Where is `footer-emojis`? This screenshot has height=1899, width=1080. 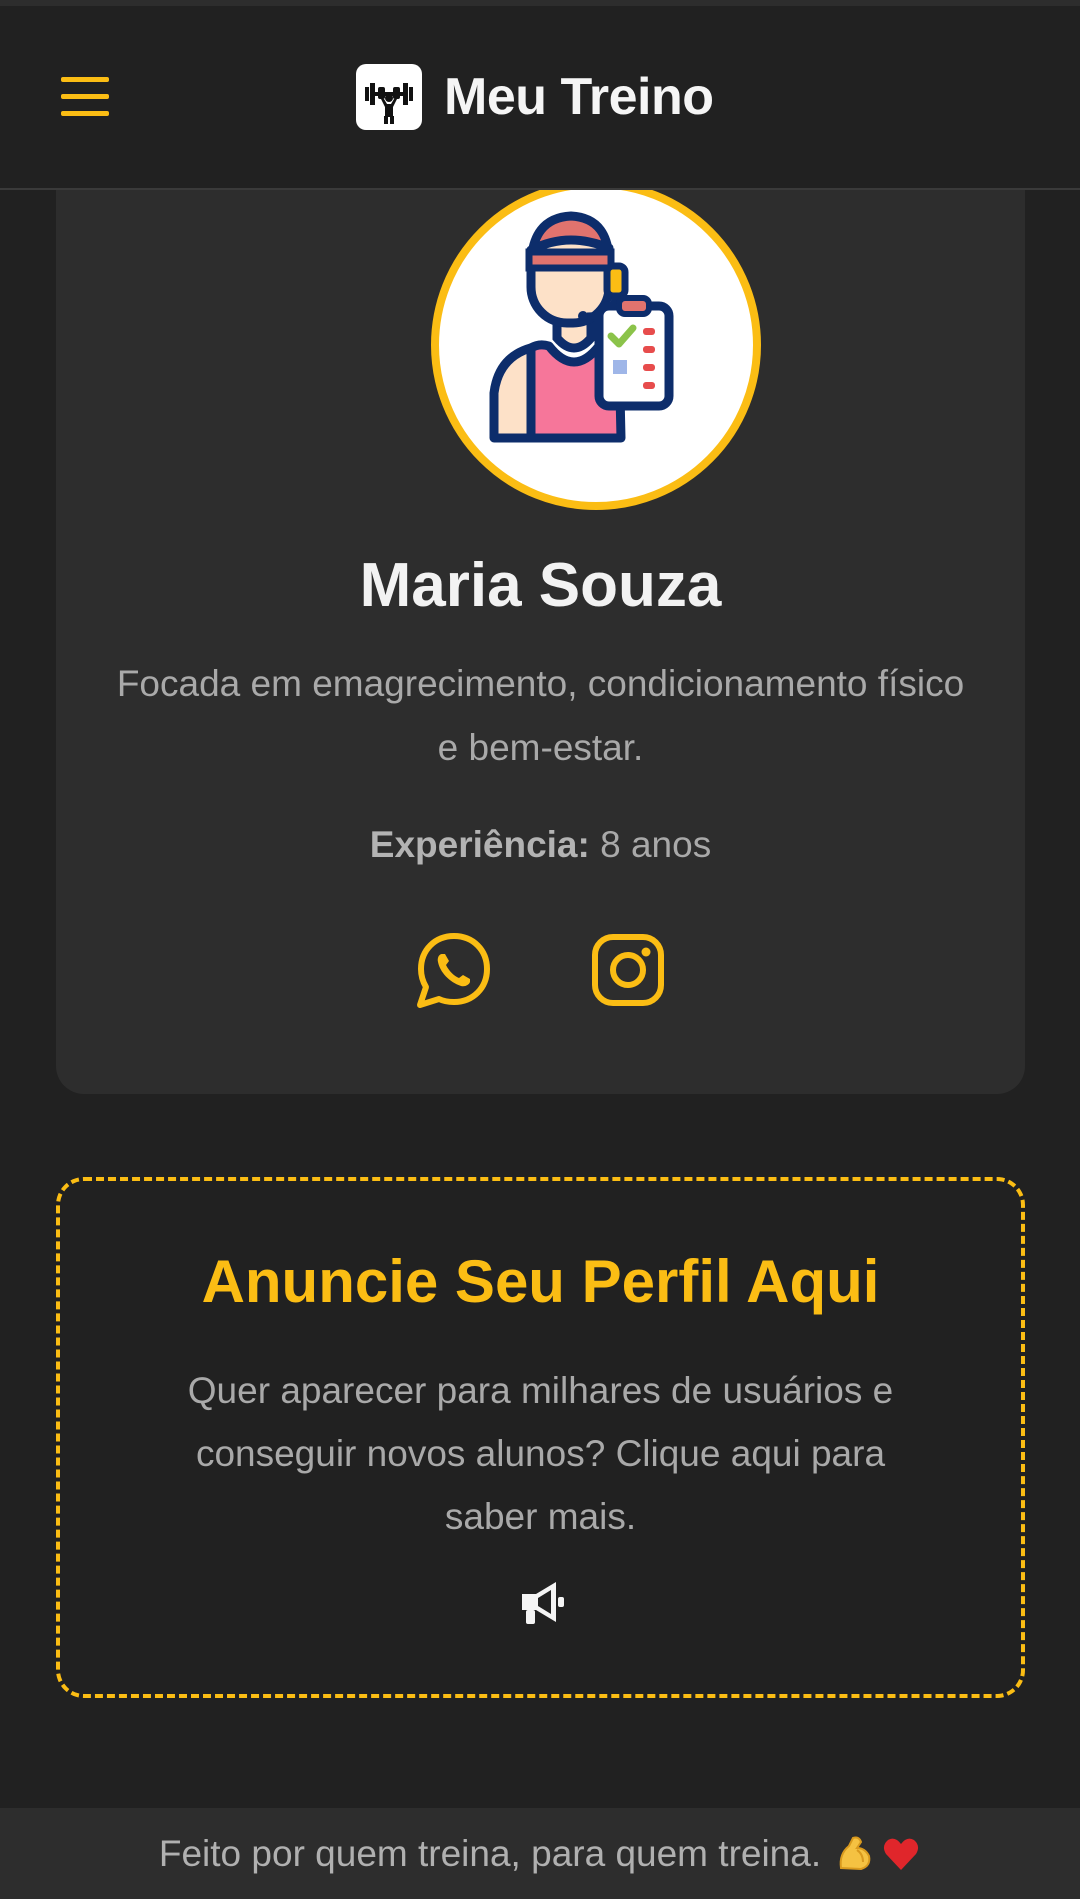
footer-emojis is located at coordinates (878, 1854).